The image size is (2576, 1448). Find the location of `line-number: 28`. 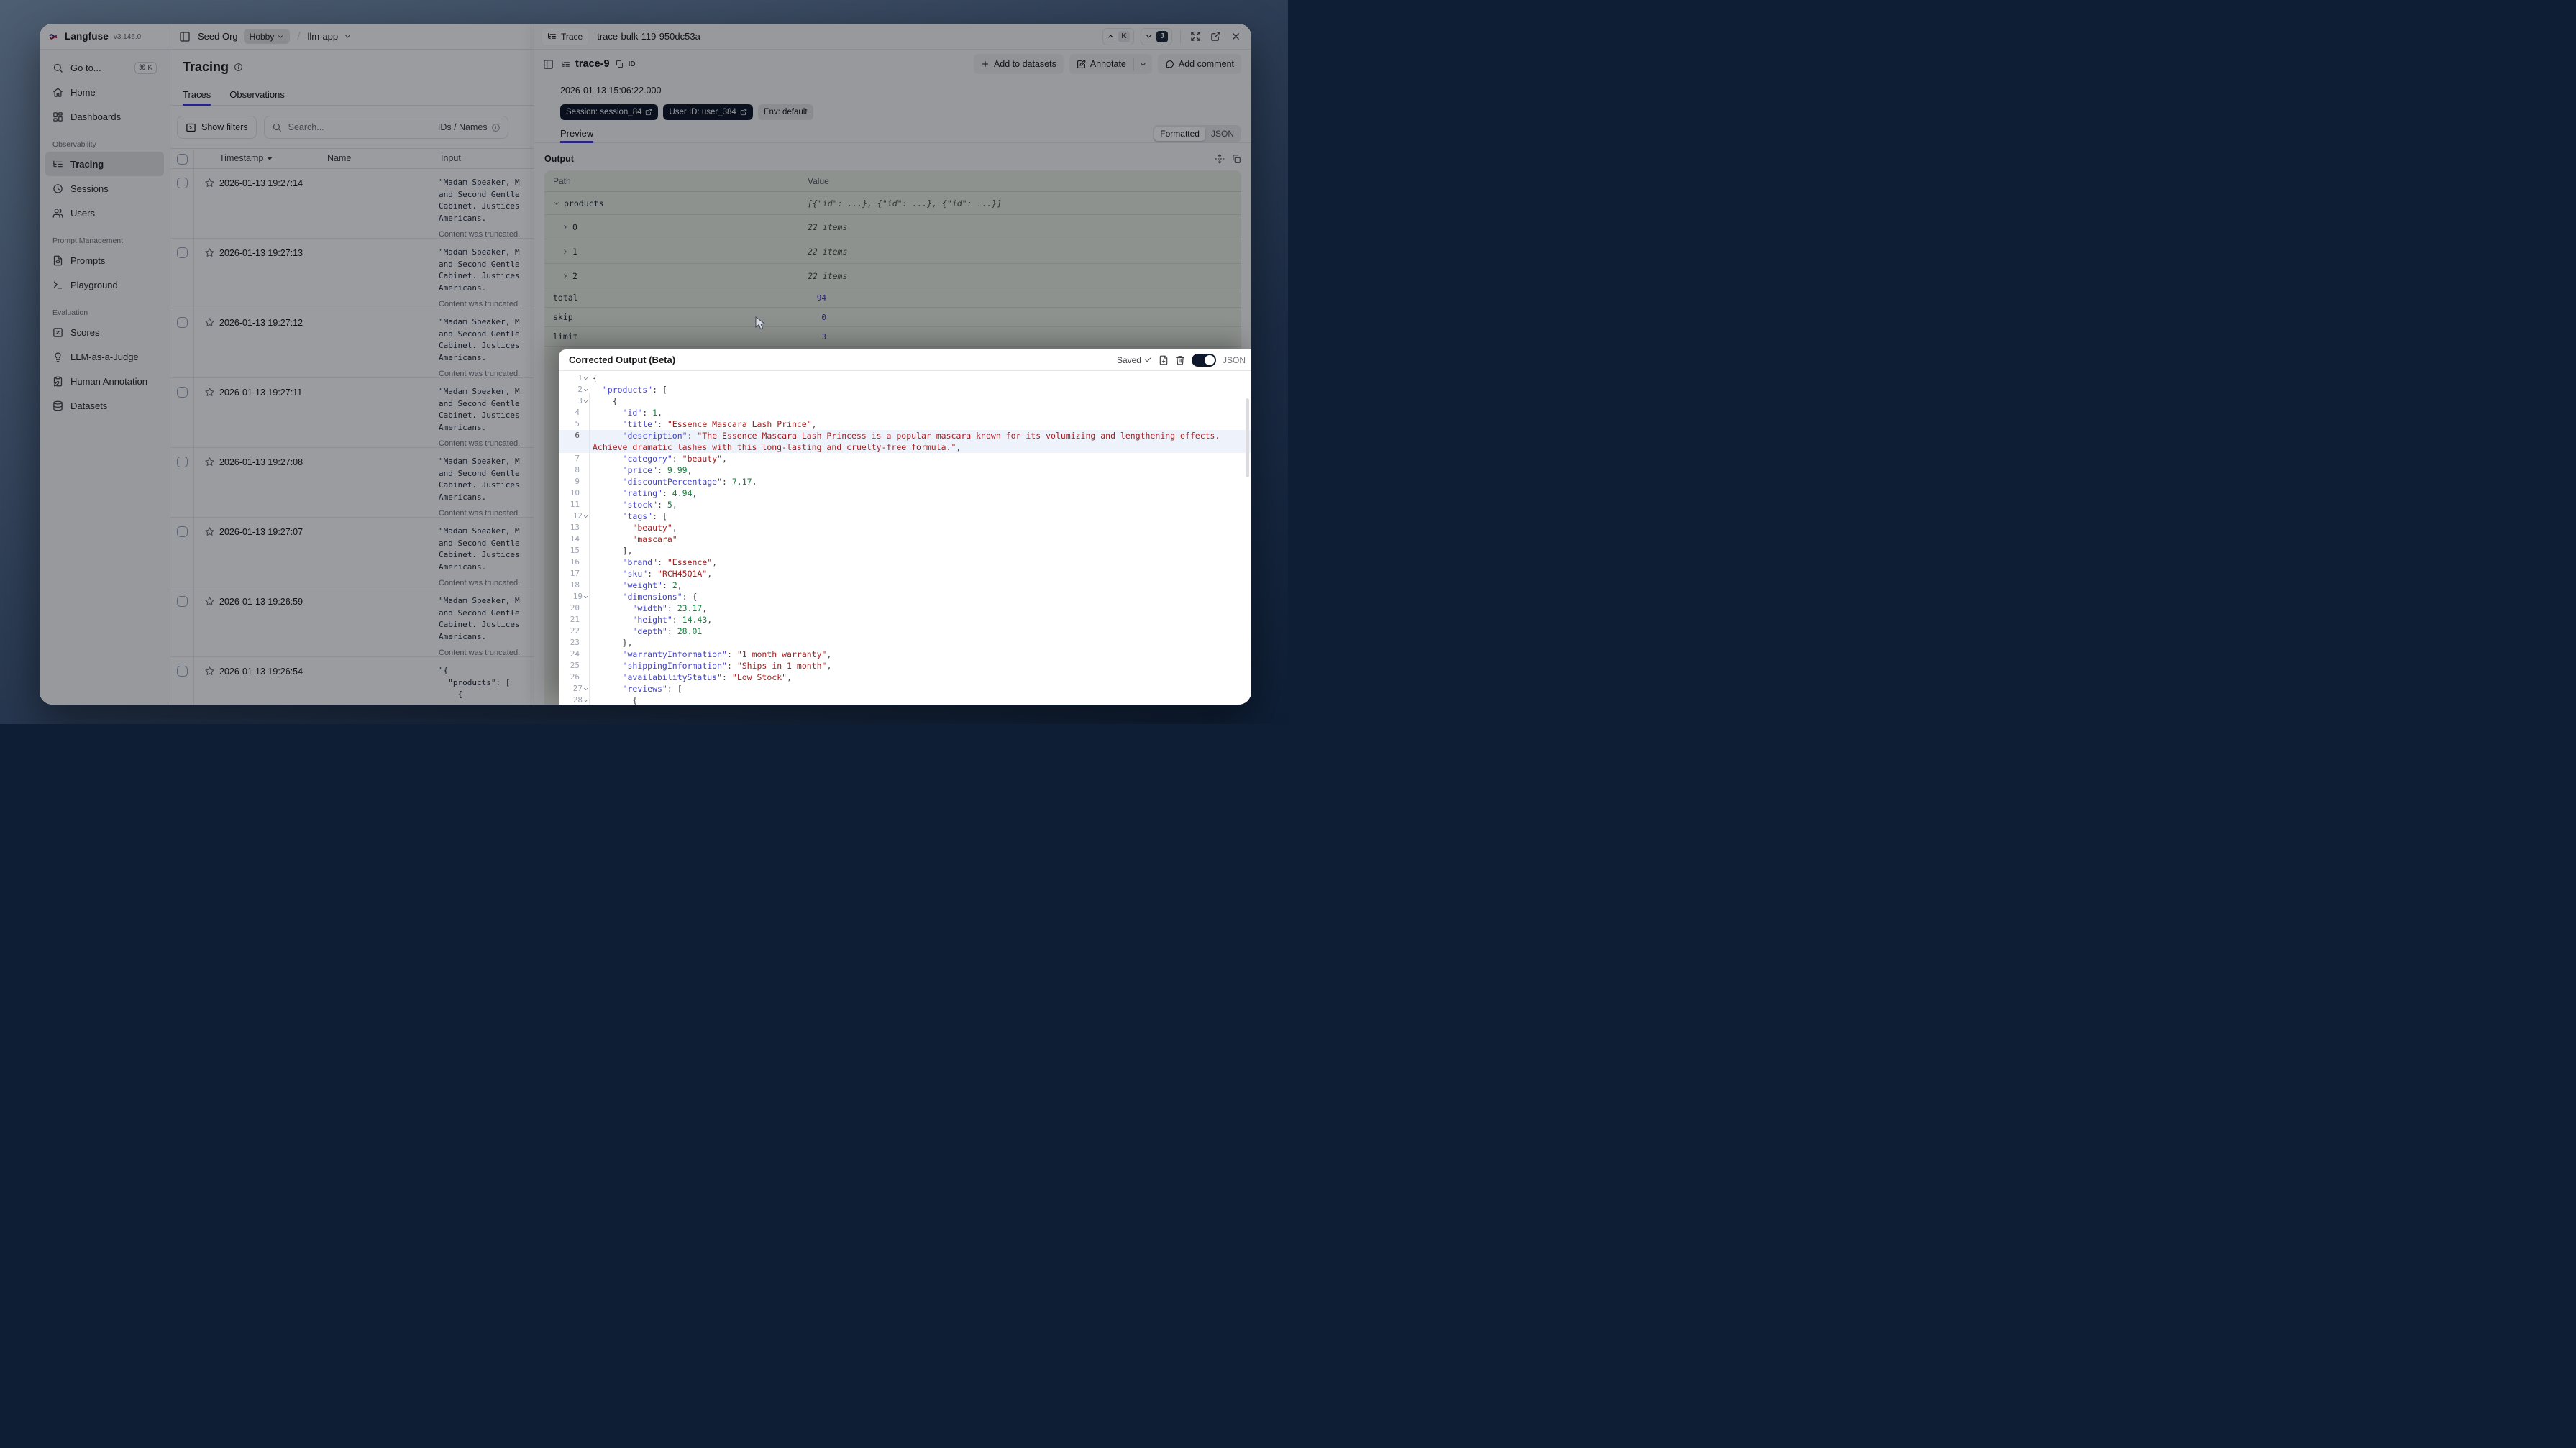

line-number: 28 is located at coordinates (577, 700).